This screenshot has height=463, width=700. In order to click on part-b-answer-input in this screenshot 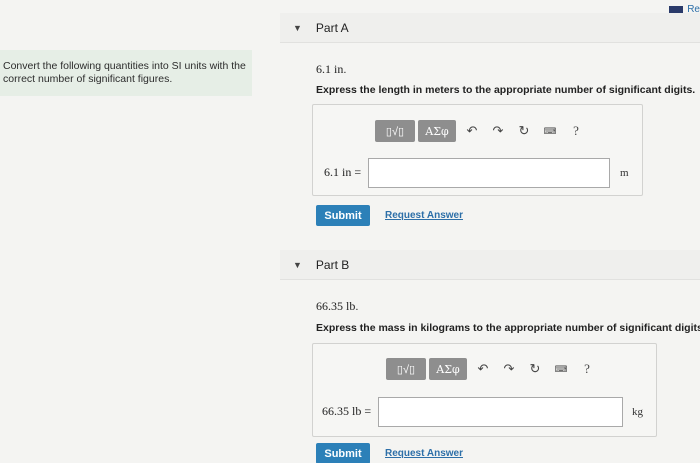, I will do `click(500, 412)`.